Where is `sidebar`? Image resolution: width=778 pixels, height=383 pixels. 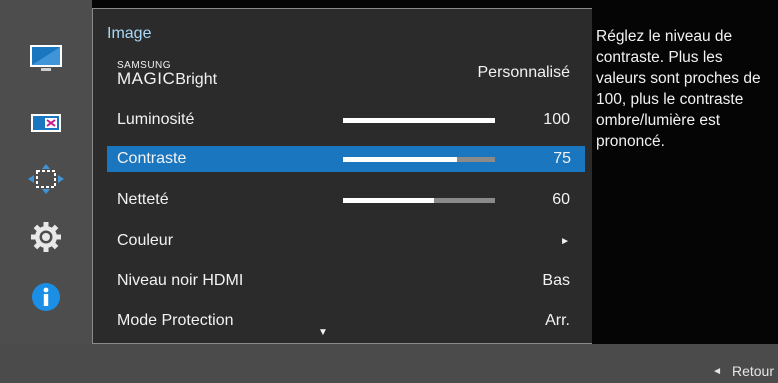 sidebar is located at coordinates (46, 172).